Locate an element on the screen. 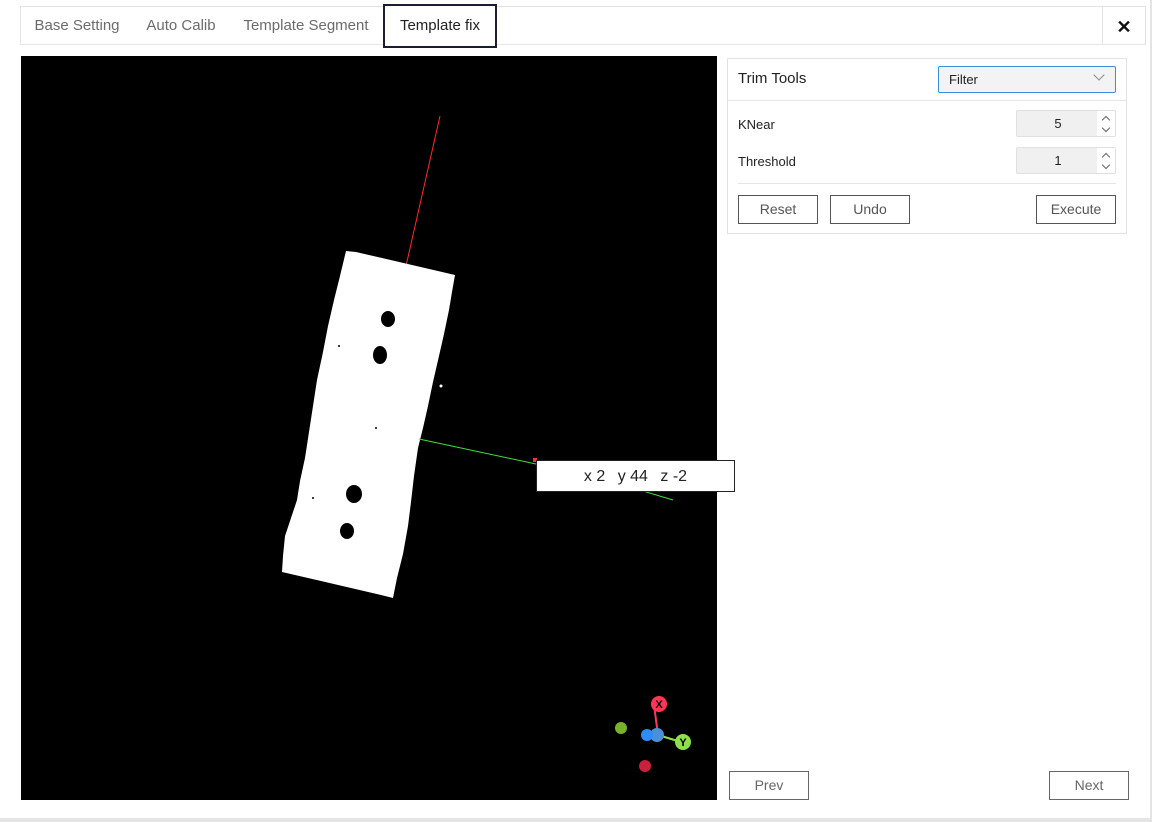 Image resolution: width=1152 pixels, height=822 pixels. trim-mode-value: Filter is located at coordinates (963, 79).